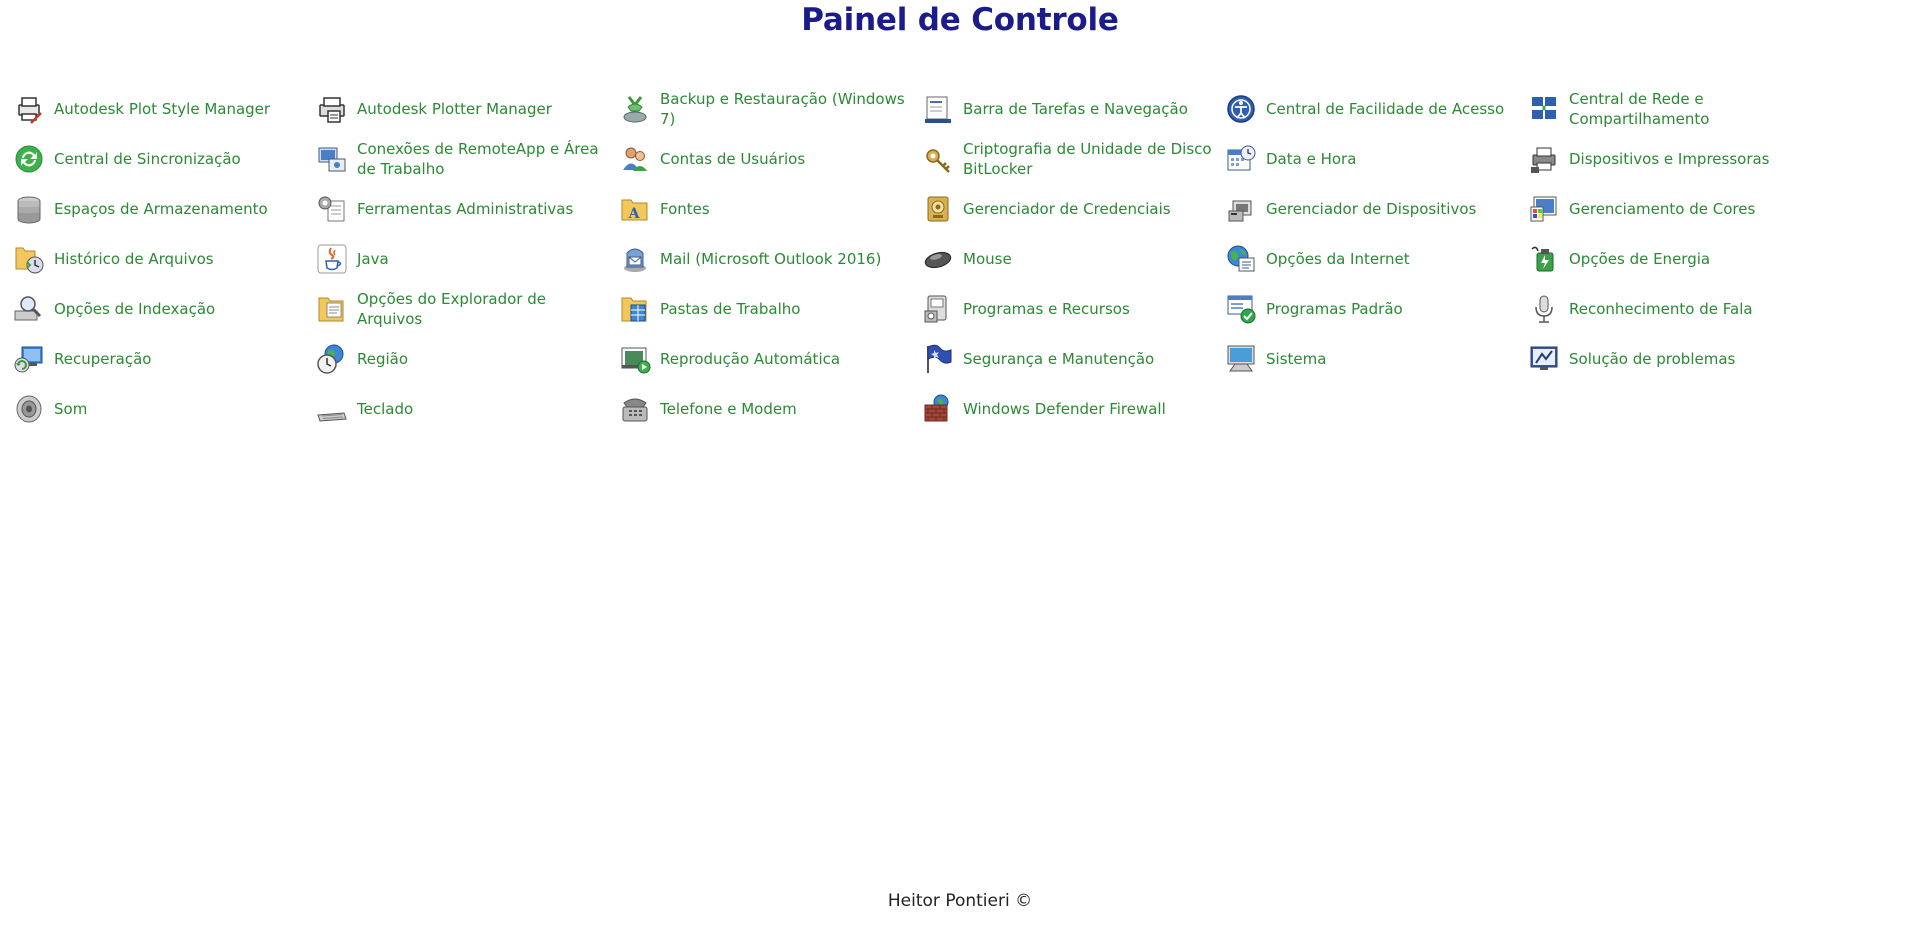 The height and width of the screenshot is (936, 1920). Describe the element at coordinates (134, 309) in the screenshot. I see `control-panel-item-label: Opções de Indexação` at that location.